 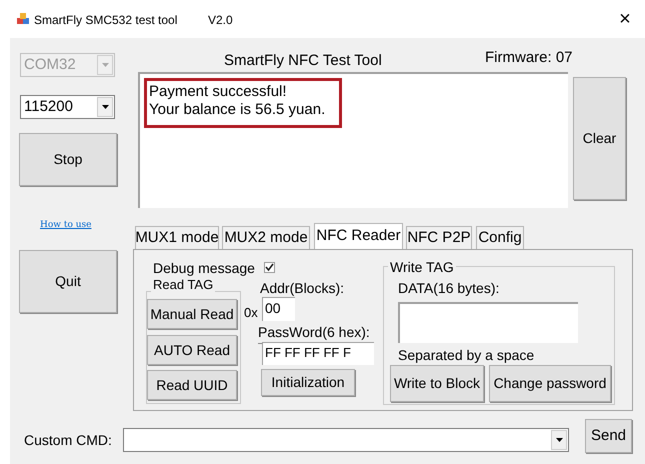 What do you see at coordinates (439, 237) in the screenshot?
I see `tab: NFC P2P` at bounding box center [439, 237].